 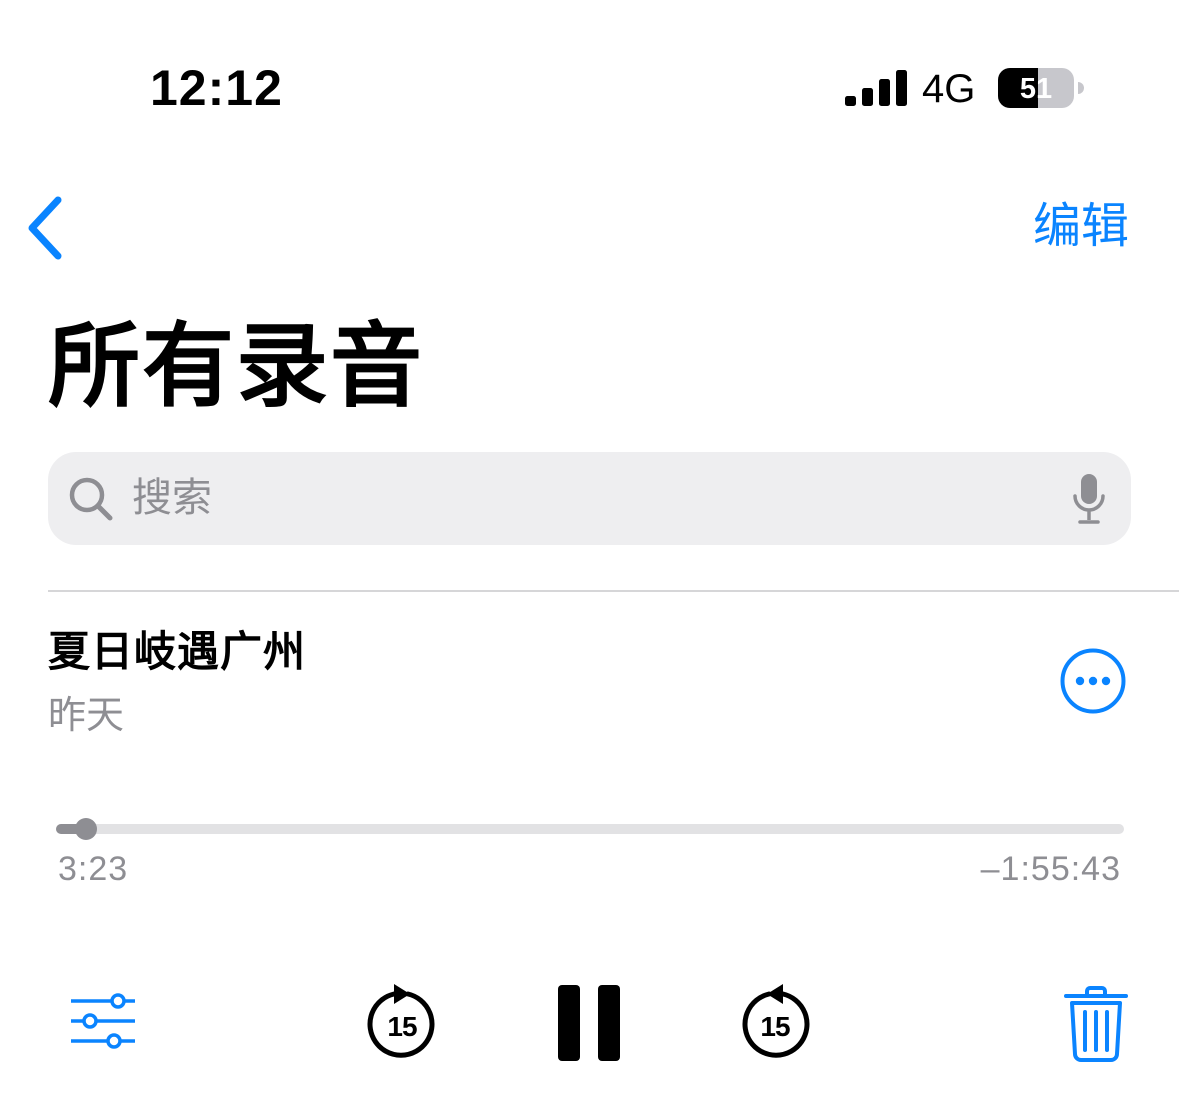 I want to click on remaining-time: –1:55:43, so click(x=1050, y=869).